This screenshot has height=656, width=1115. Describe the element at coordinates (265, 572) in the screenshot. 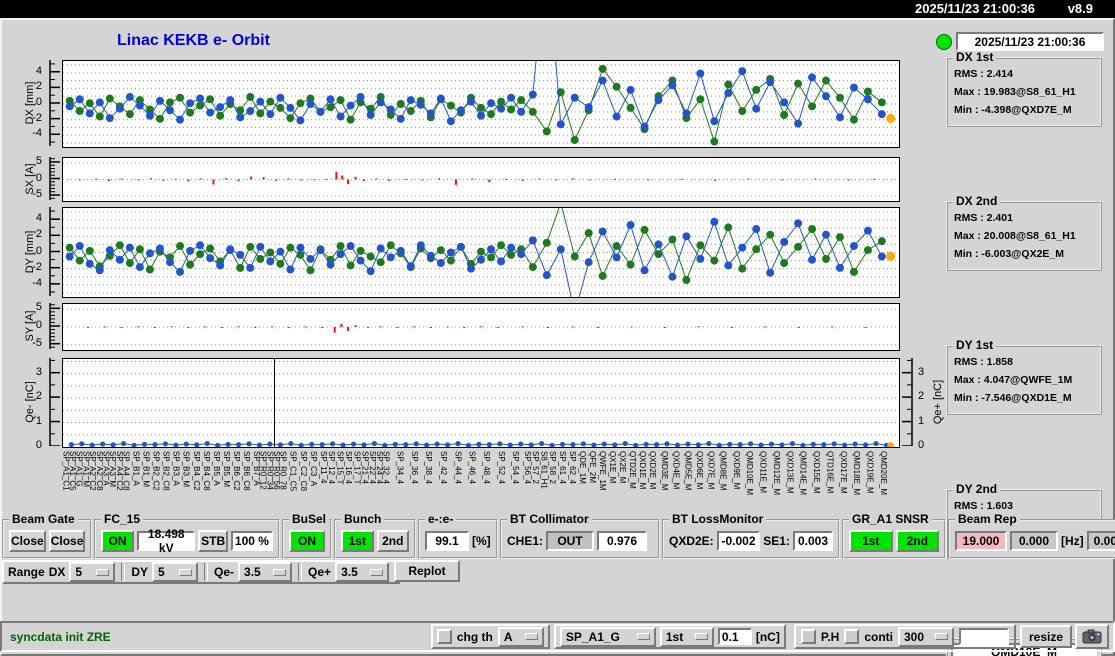

I see `range-qe-minus-dropdown: 3.5` at that location.